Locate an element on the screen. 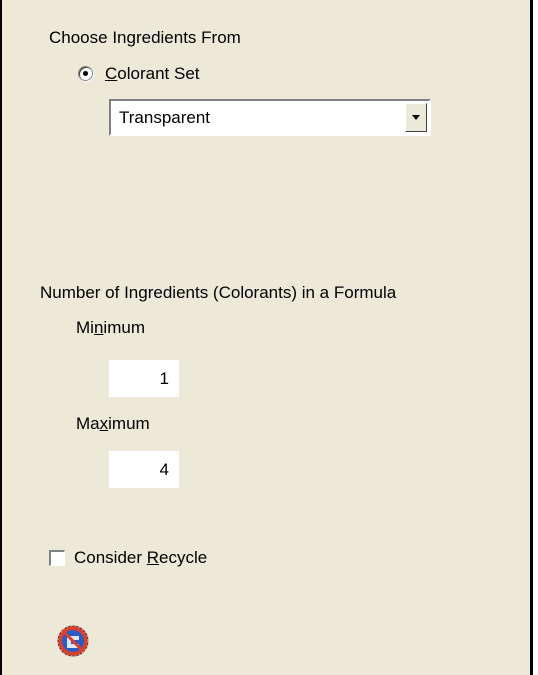  choose-ingredients-heading: Choose Ingredients From is located at coordinates (145, 37).